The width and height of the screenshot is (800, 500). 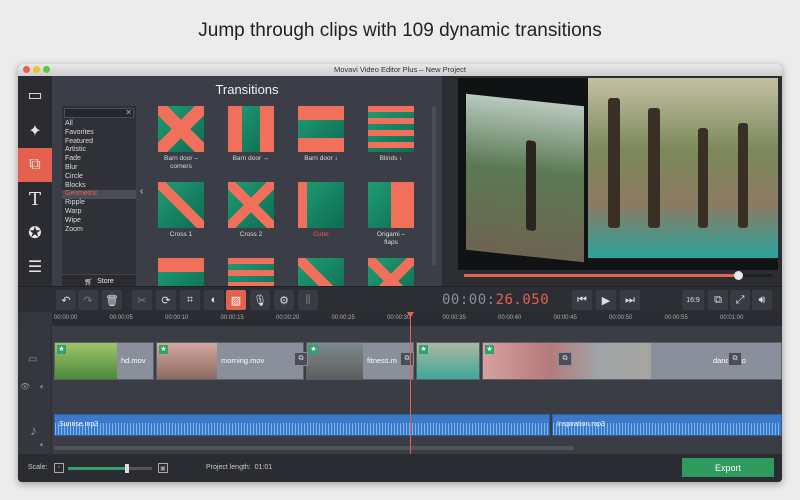 I want to click on import-tool-button: ▭, so click(x=35, y=95).